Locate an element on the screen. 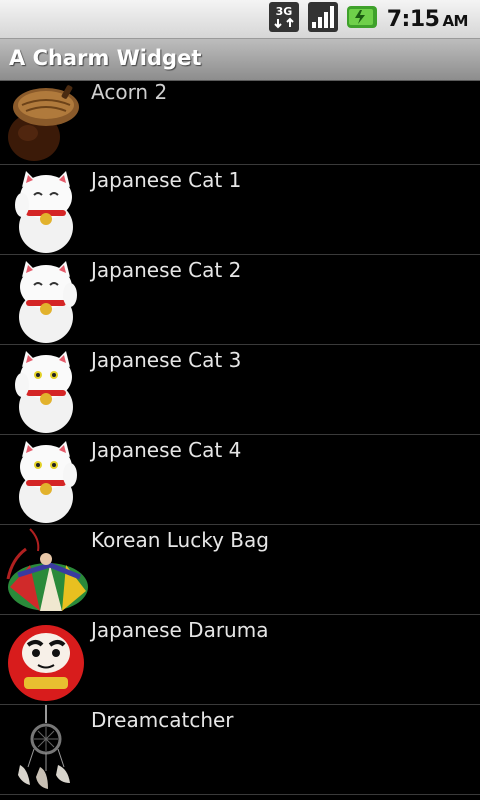 Image resolution: width=480 pixels, height=800 pixels. clock: 7:15 AM is located at coordinates (427, 19).